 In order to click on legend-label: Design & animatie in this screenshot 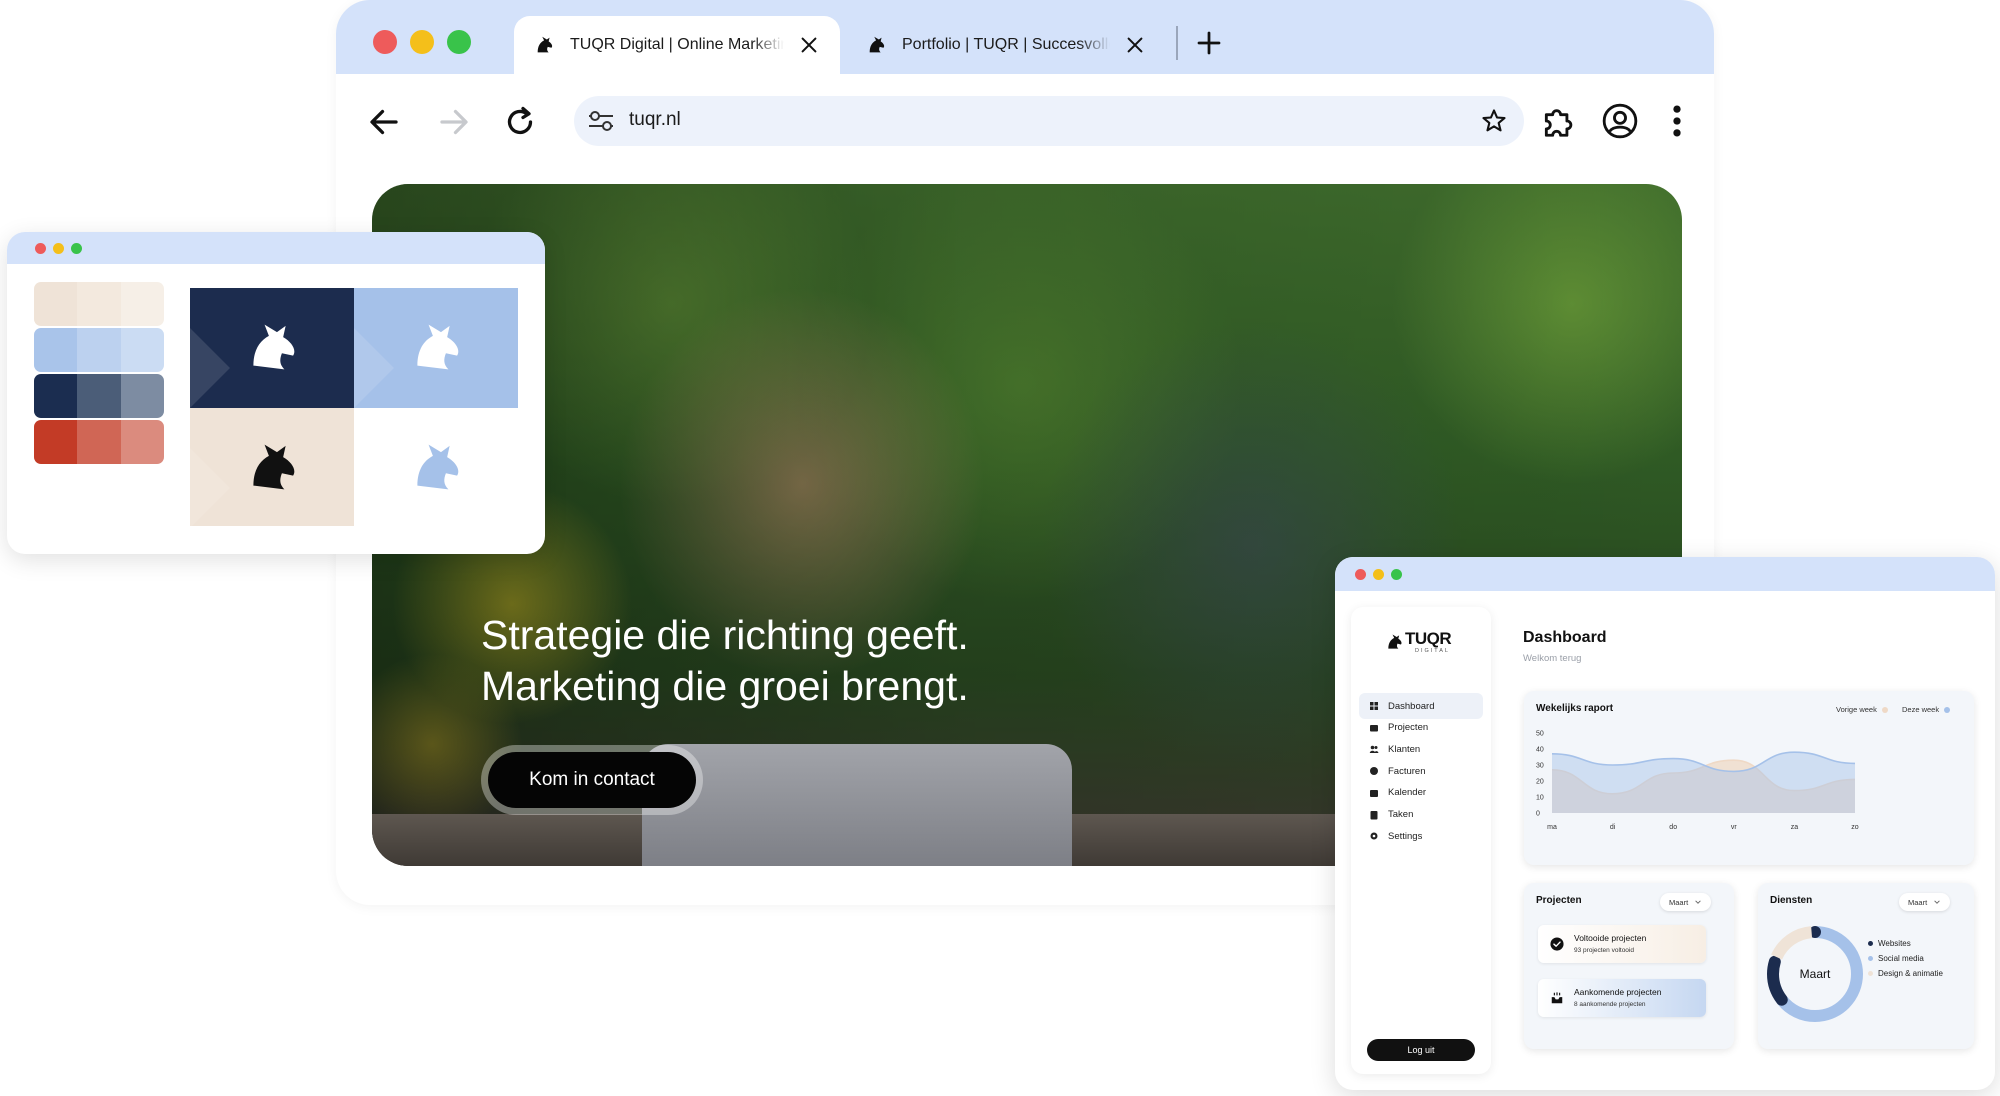, I will do `click(1910, 973)`.